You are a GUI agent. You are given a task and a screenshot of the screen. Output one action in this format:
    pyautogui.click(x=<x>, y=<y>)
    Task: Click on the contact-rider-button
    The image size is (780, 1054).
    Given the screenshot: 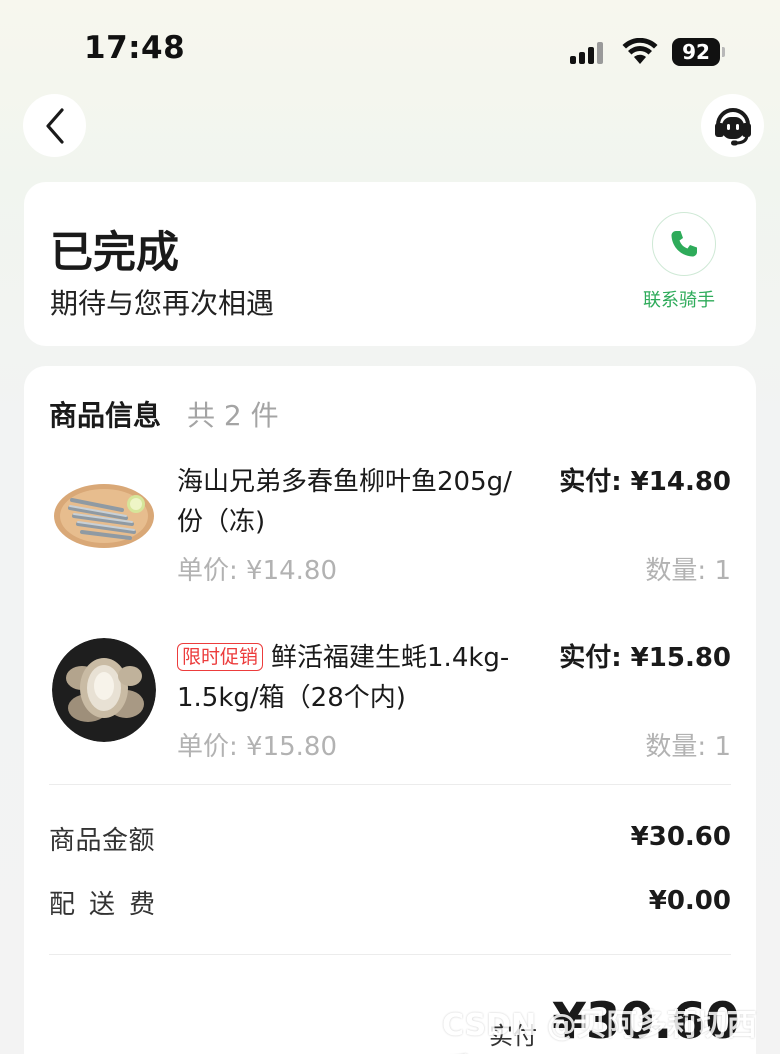 What is the action you would take?
    pyautogui.click(x=684, y=244)
    